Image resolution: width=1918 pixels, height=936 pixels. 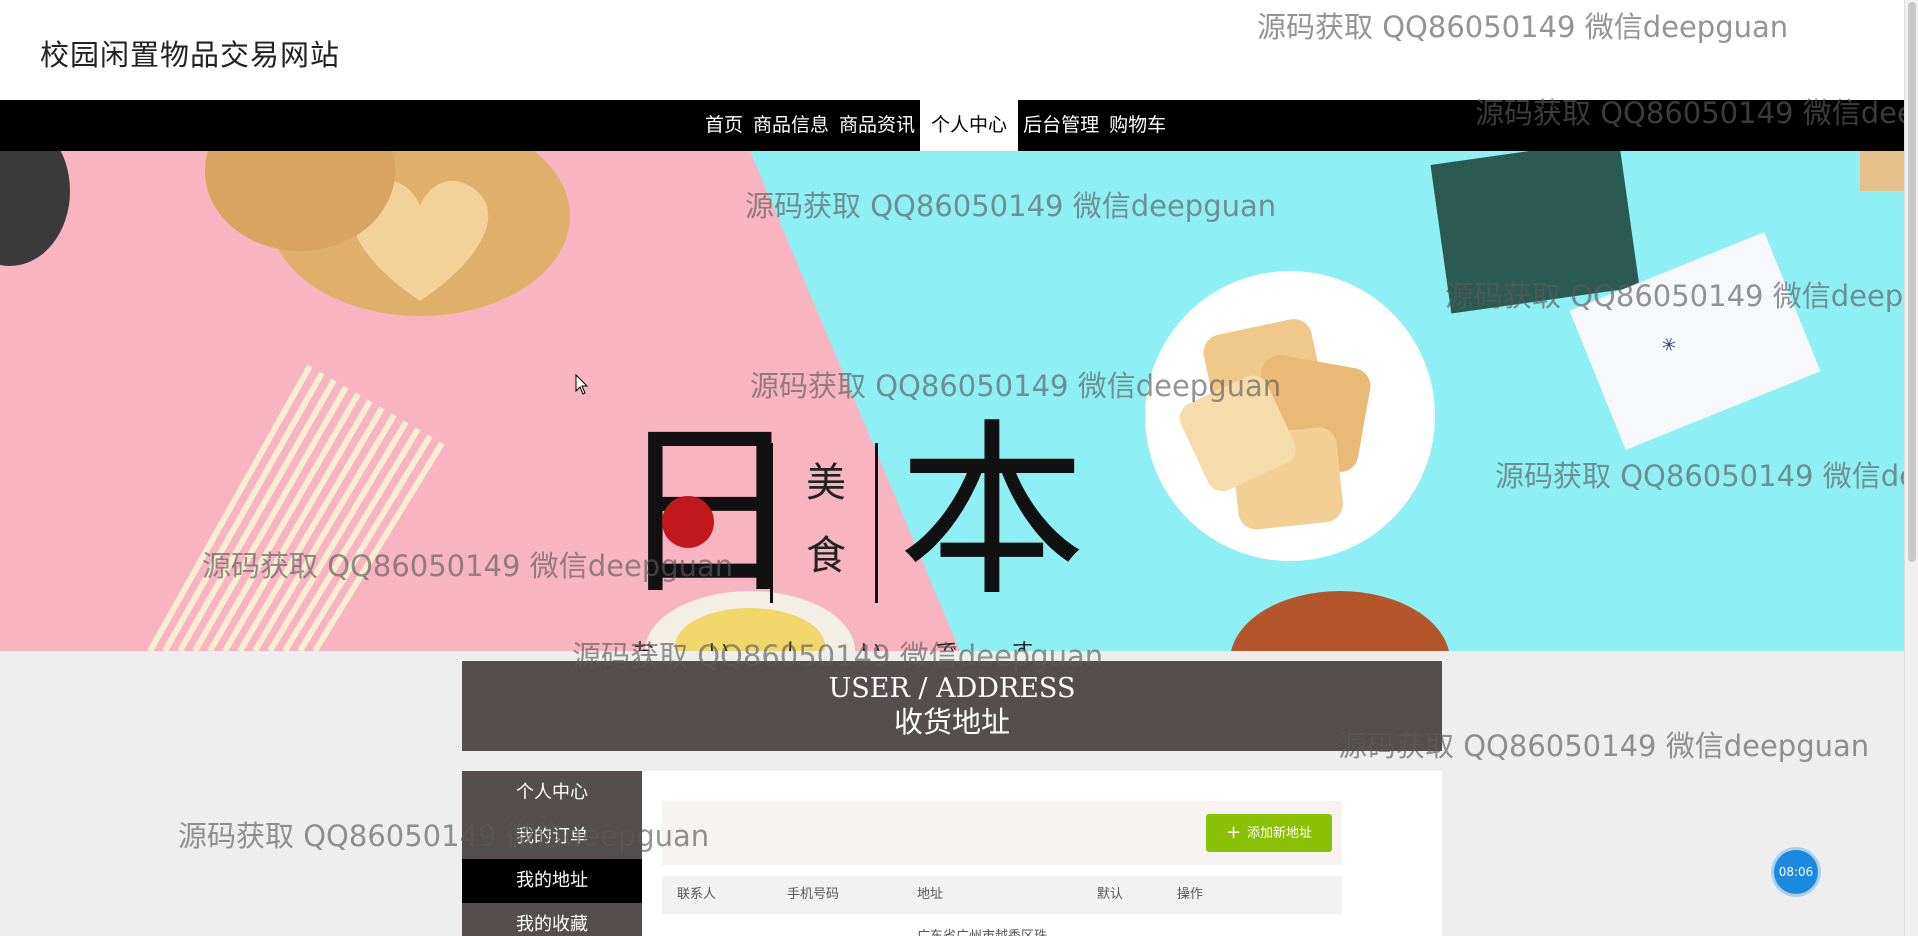 What do you see at coordinates (791, 125) in the screenshot?
I see `nav-item: 商品信息` at bounding box center [791, 125].